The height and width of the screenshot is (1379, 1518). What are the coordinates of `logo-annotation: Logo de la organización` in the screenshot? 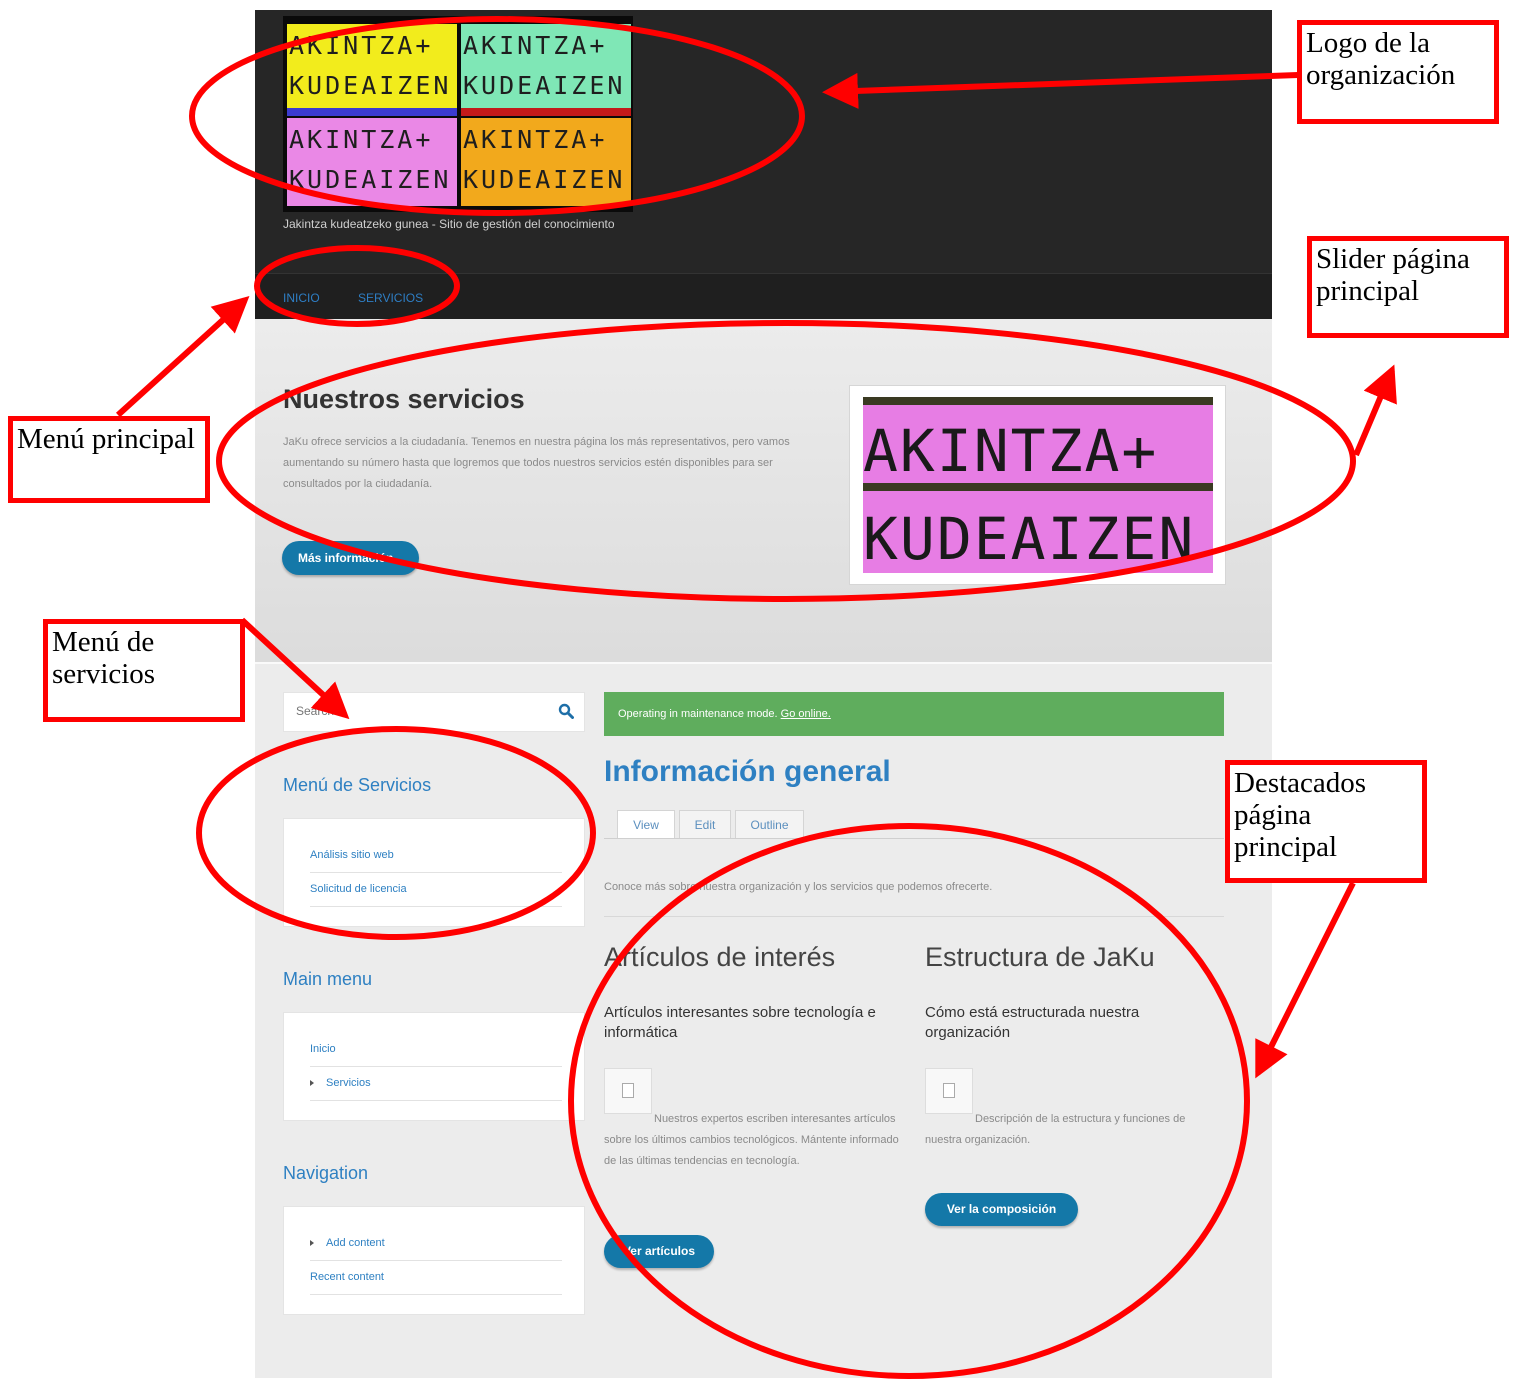 It's located at (1398, 72).